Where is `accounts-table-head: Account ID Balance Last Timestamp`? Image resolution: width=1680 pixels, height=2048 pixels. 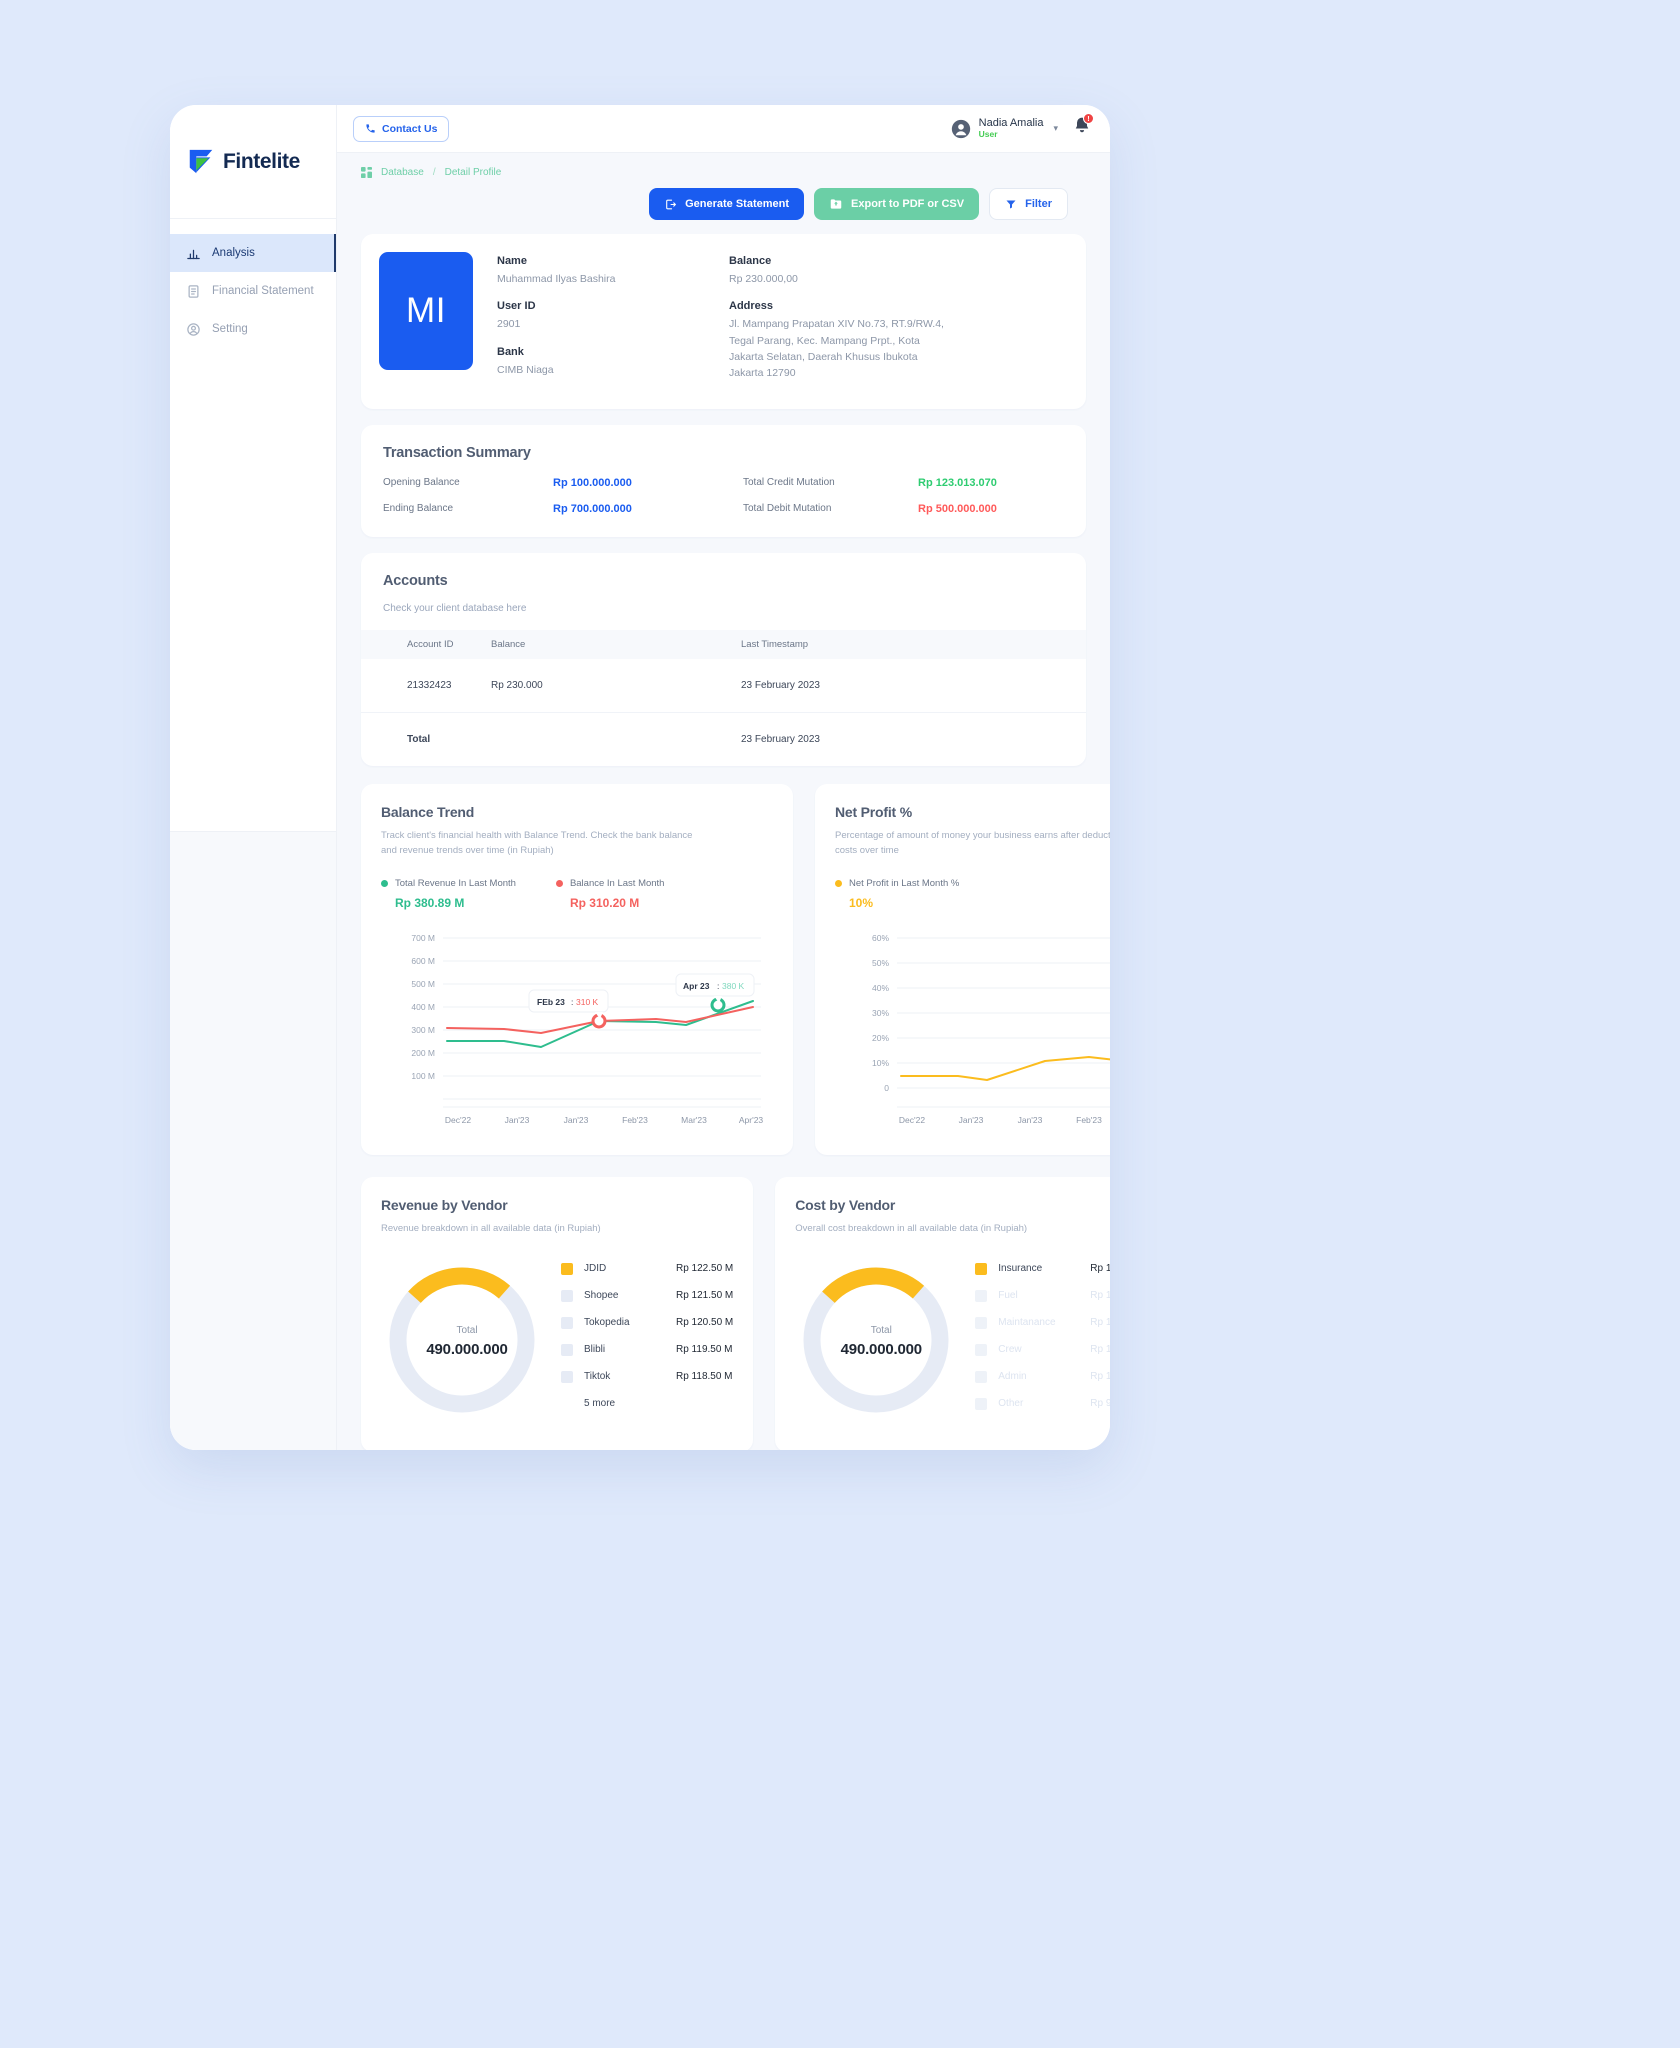 accounts-table-head: Account ID Balance Last Timestamp is located at coordinates (723, 644).